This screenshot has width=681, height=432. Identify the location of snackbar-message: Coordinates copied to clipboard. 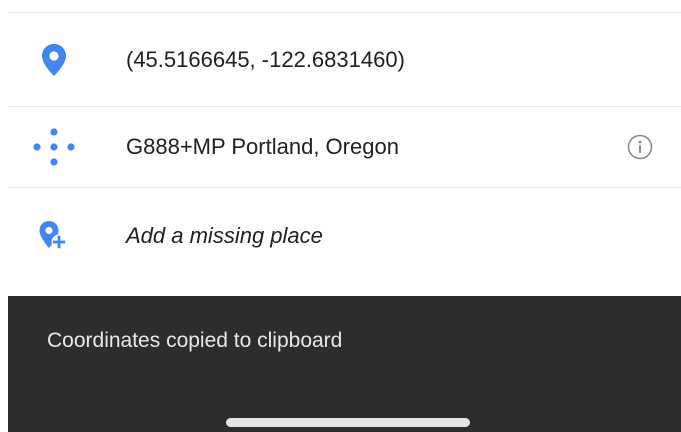
(195, 340).